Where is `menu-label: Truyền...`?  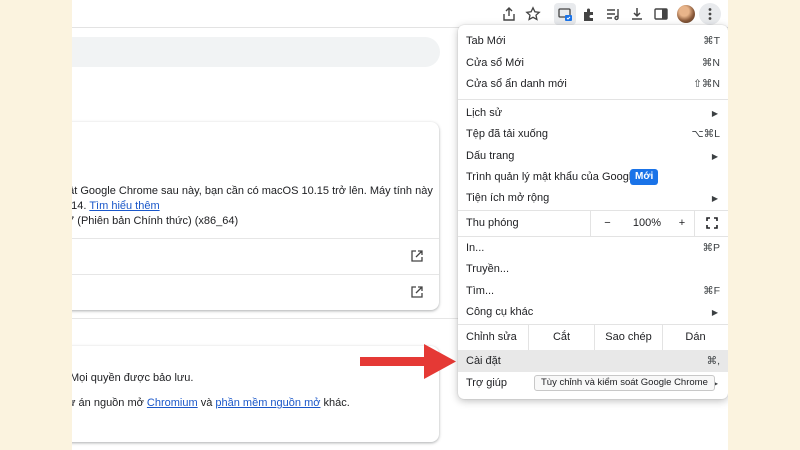 menu-label: Truyền... is located at coordinates (487, 269).